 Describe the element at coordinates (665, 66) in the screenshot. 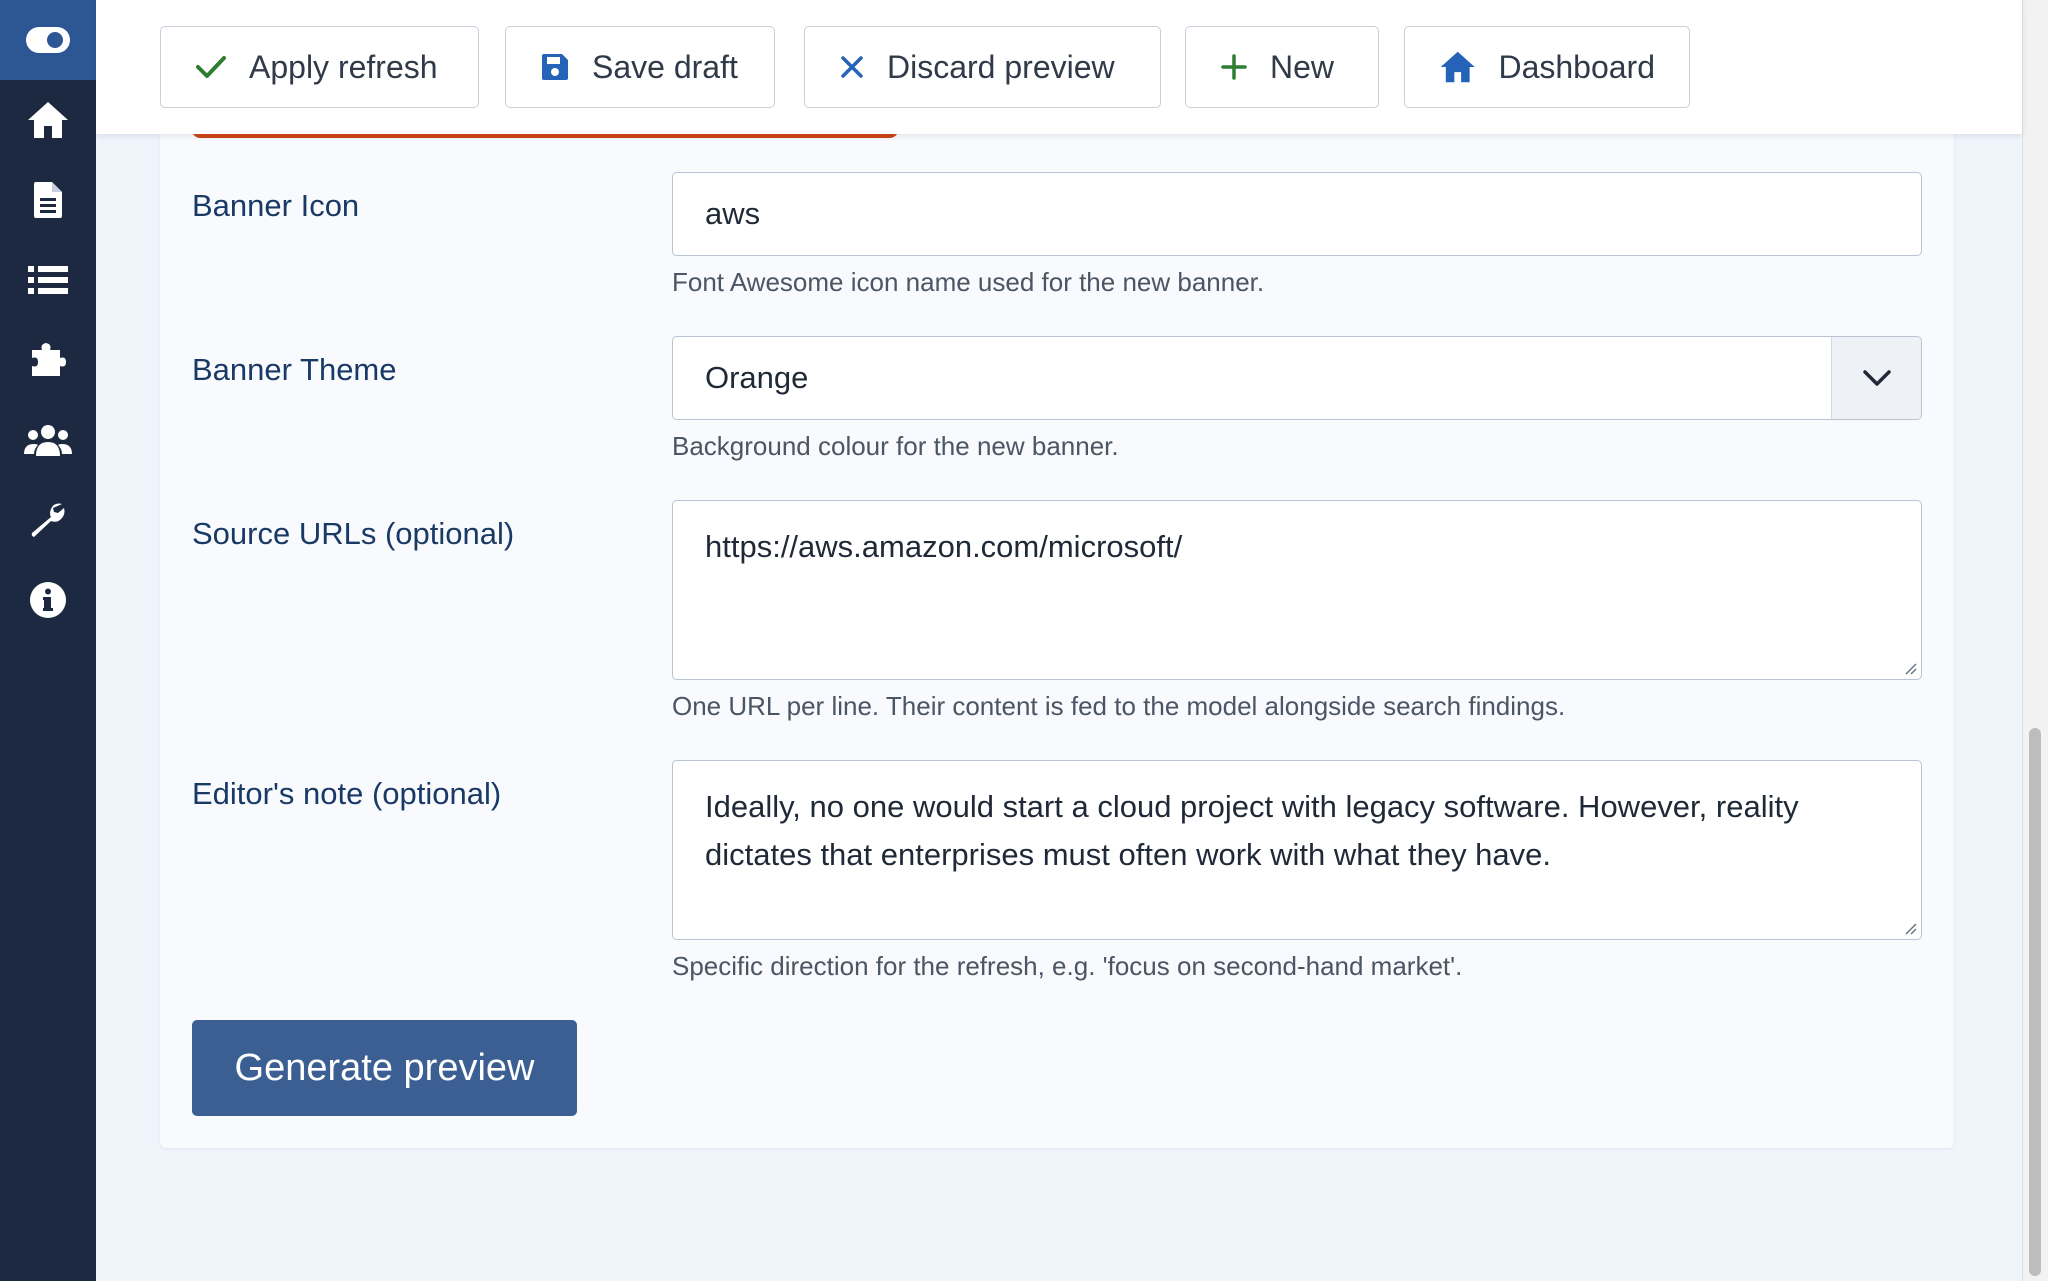

I see `save-draft-label: Save draft` at that location.